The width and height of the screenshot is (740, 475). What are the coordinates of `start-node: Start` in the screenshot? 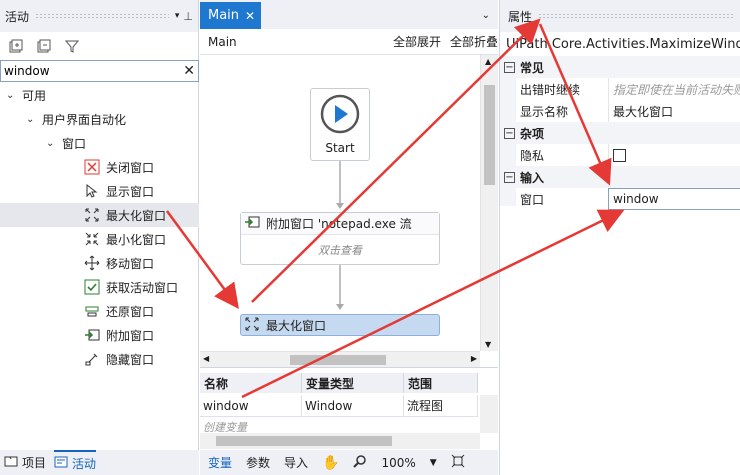 It's located at (340, 124).